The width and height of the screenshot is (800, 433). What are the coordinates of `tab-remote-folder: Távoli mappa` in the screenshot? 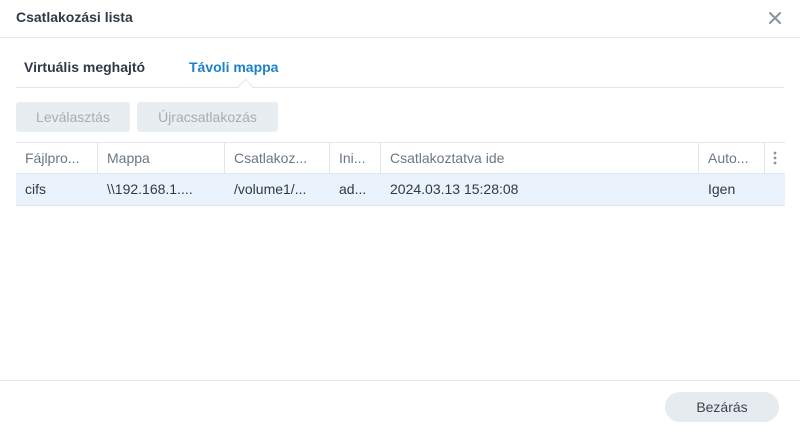 It's located at (233, 67).